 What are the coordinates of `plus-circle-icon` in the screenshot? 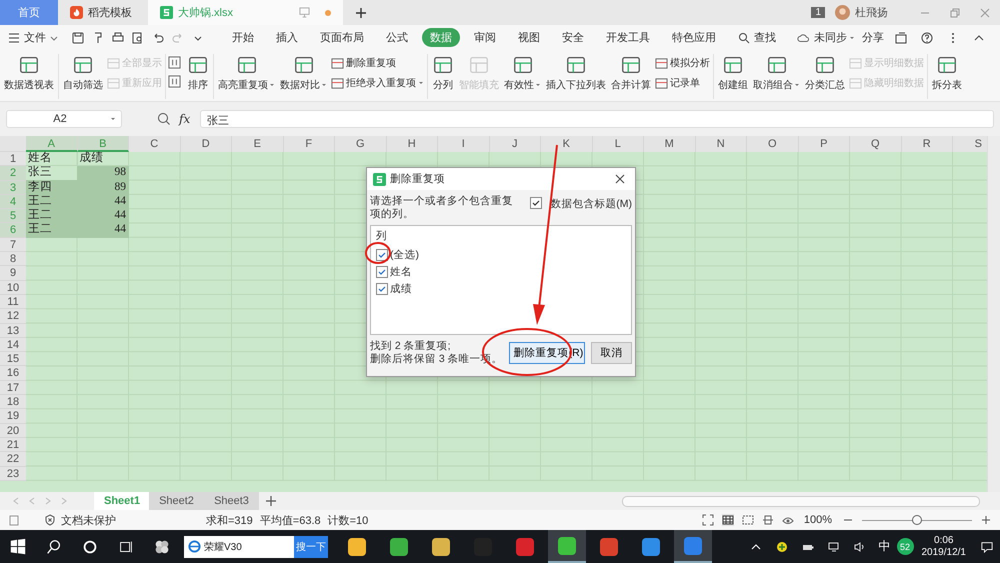 It's located at (782, 546).